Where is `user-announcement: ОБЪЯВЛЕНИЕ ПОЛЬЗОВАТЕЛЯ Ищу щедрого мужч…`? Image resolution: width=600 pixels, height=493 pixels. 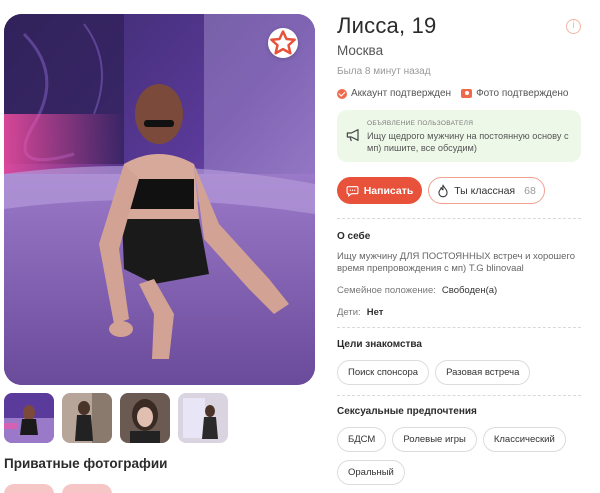
user-announcement: ОБЪЯВЛЕНИЕ ПОЛЬЗОВАТЕЛЯ Ищу щедрого мужч… is located at coordinates (459, 136).